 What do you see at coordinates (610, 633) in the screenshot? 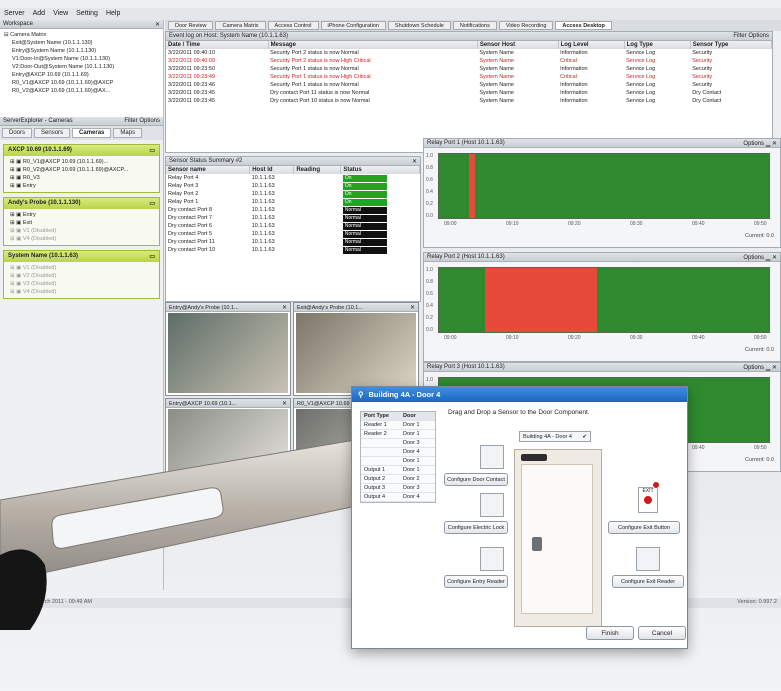
I see `finish-button: Finish` at bounding box center [610, 633].